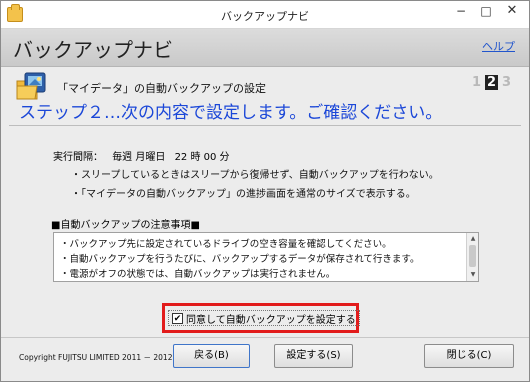 The height and width of the screenshot is (382, 530). What do you see at coordinates (202, 157) in the screenshot?
I see `schedule-time: 22 時 00 分` at bounding box center [202, 157].